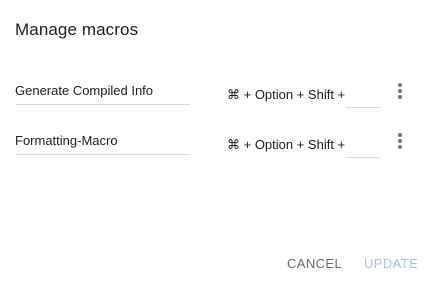  I want to click on dialog-title: Manage macros, so click(77, 29).